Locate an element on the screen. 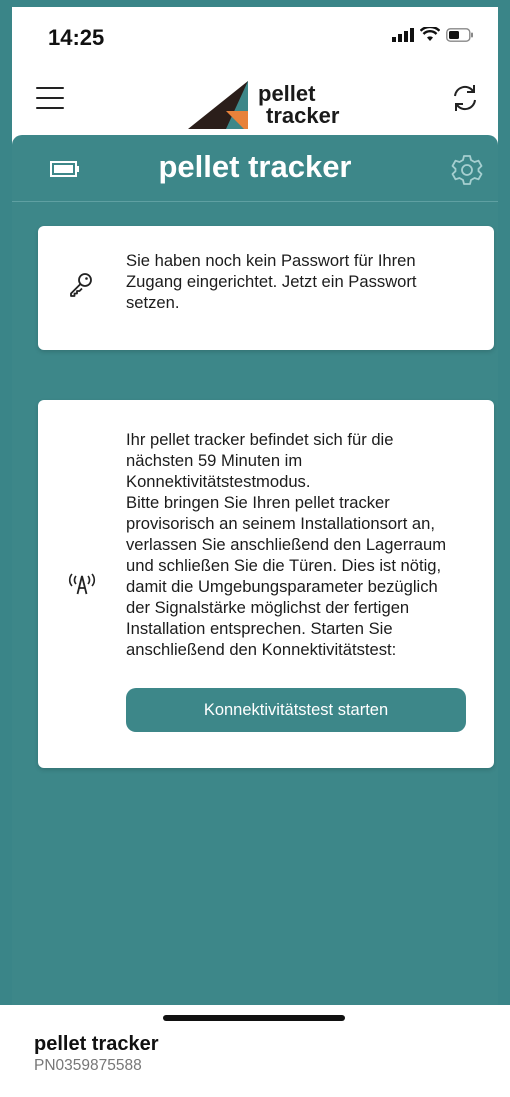 This screenshot has height=1097, width=510. logo-wordmark: pellet tracker is located at coordinates (298, 105).